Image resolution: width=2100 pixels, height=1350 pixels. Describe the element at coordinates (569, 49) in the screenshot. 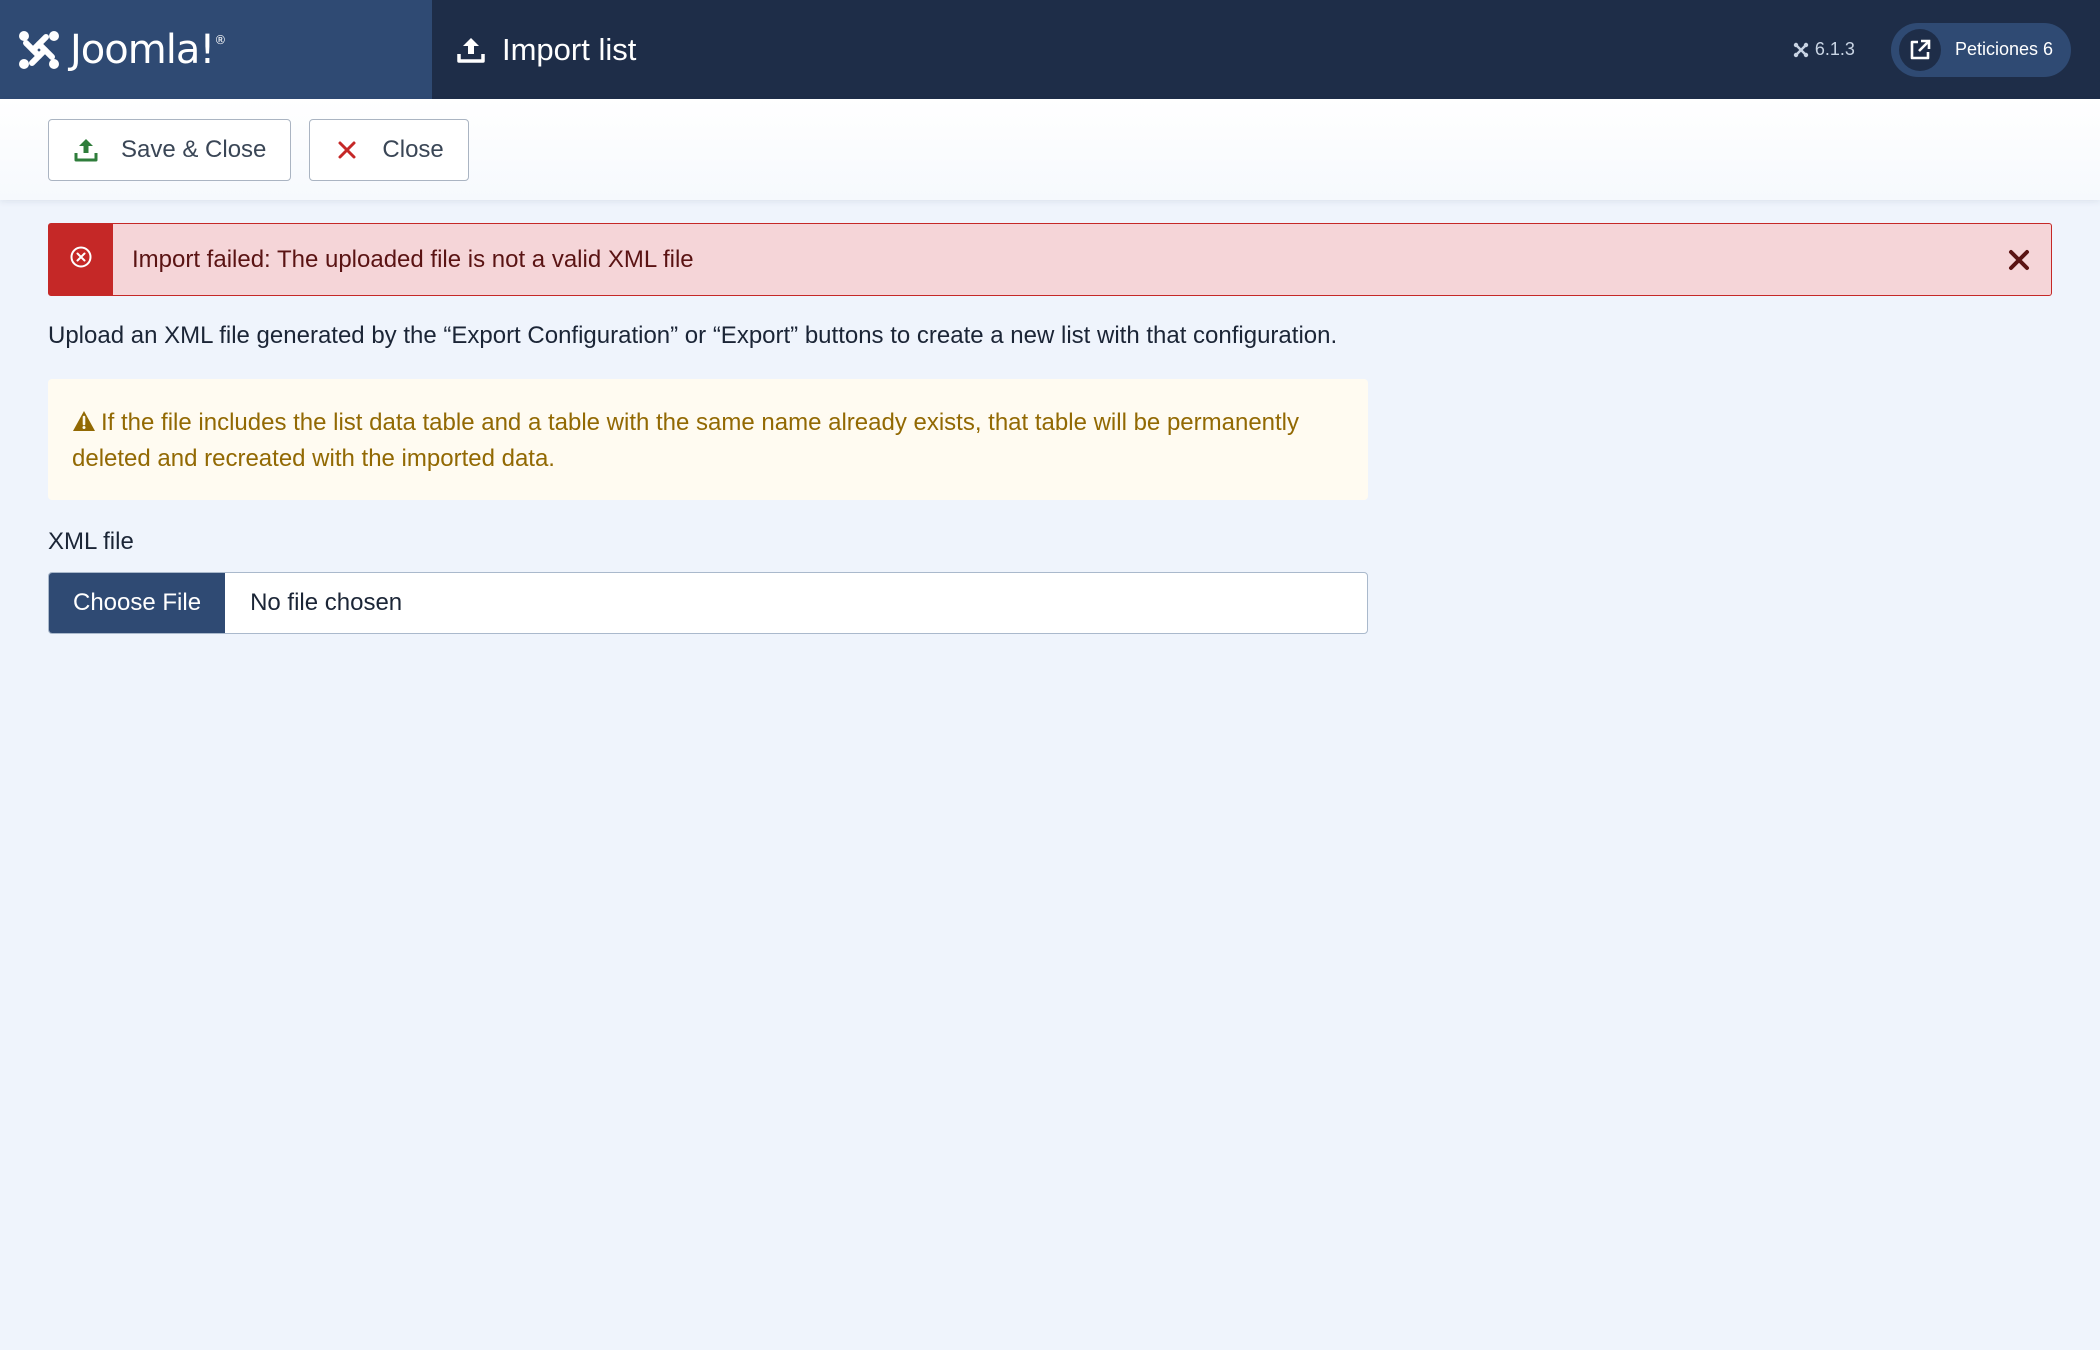

I see `page-title: Import list` at that location.